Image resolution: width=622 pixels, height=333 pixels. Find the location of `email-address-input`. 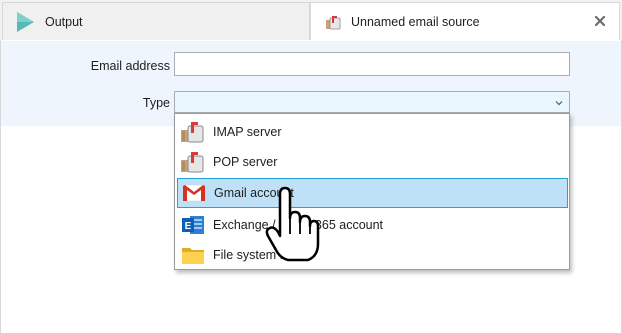

email-address-input is located at coordinates (372, 64).